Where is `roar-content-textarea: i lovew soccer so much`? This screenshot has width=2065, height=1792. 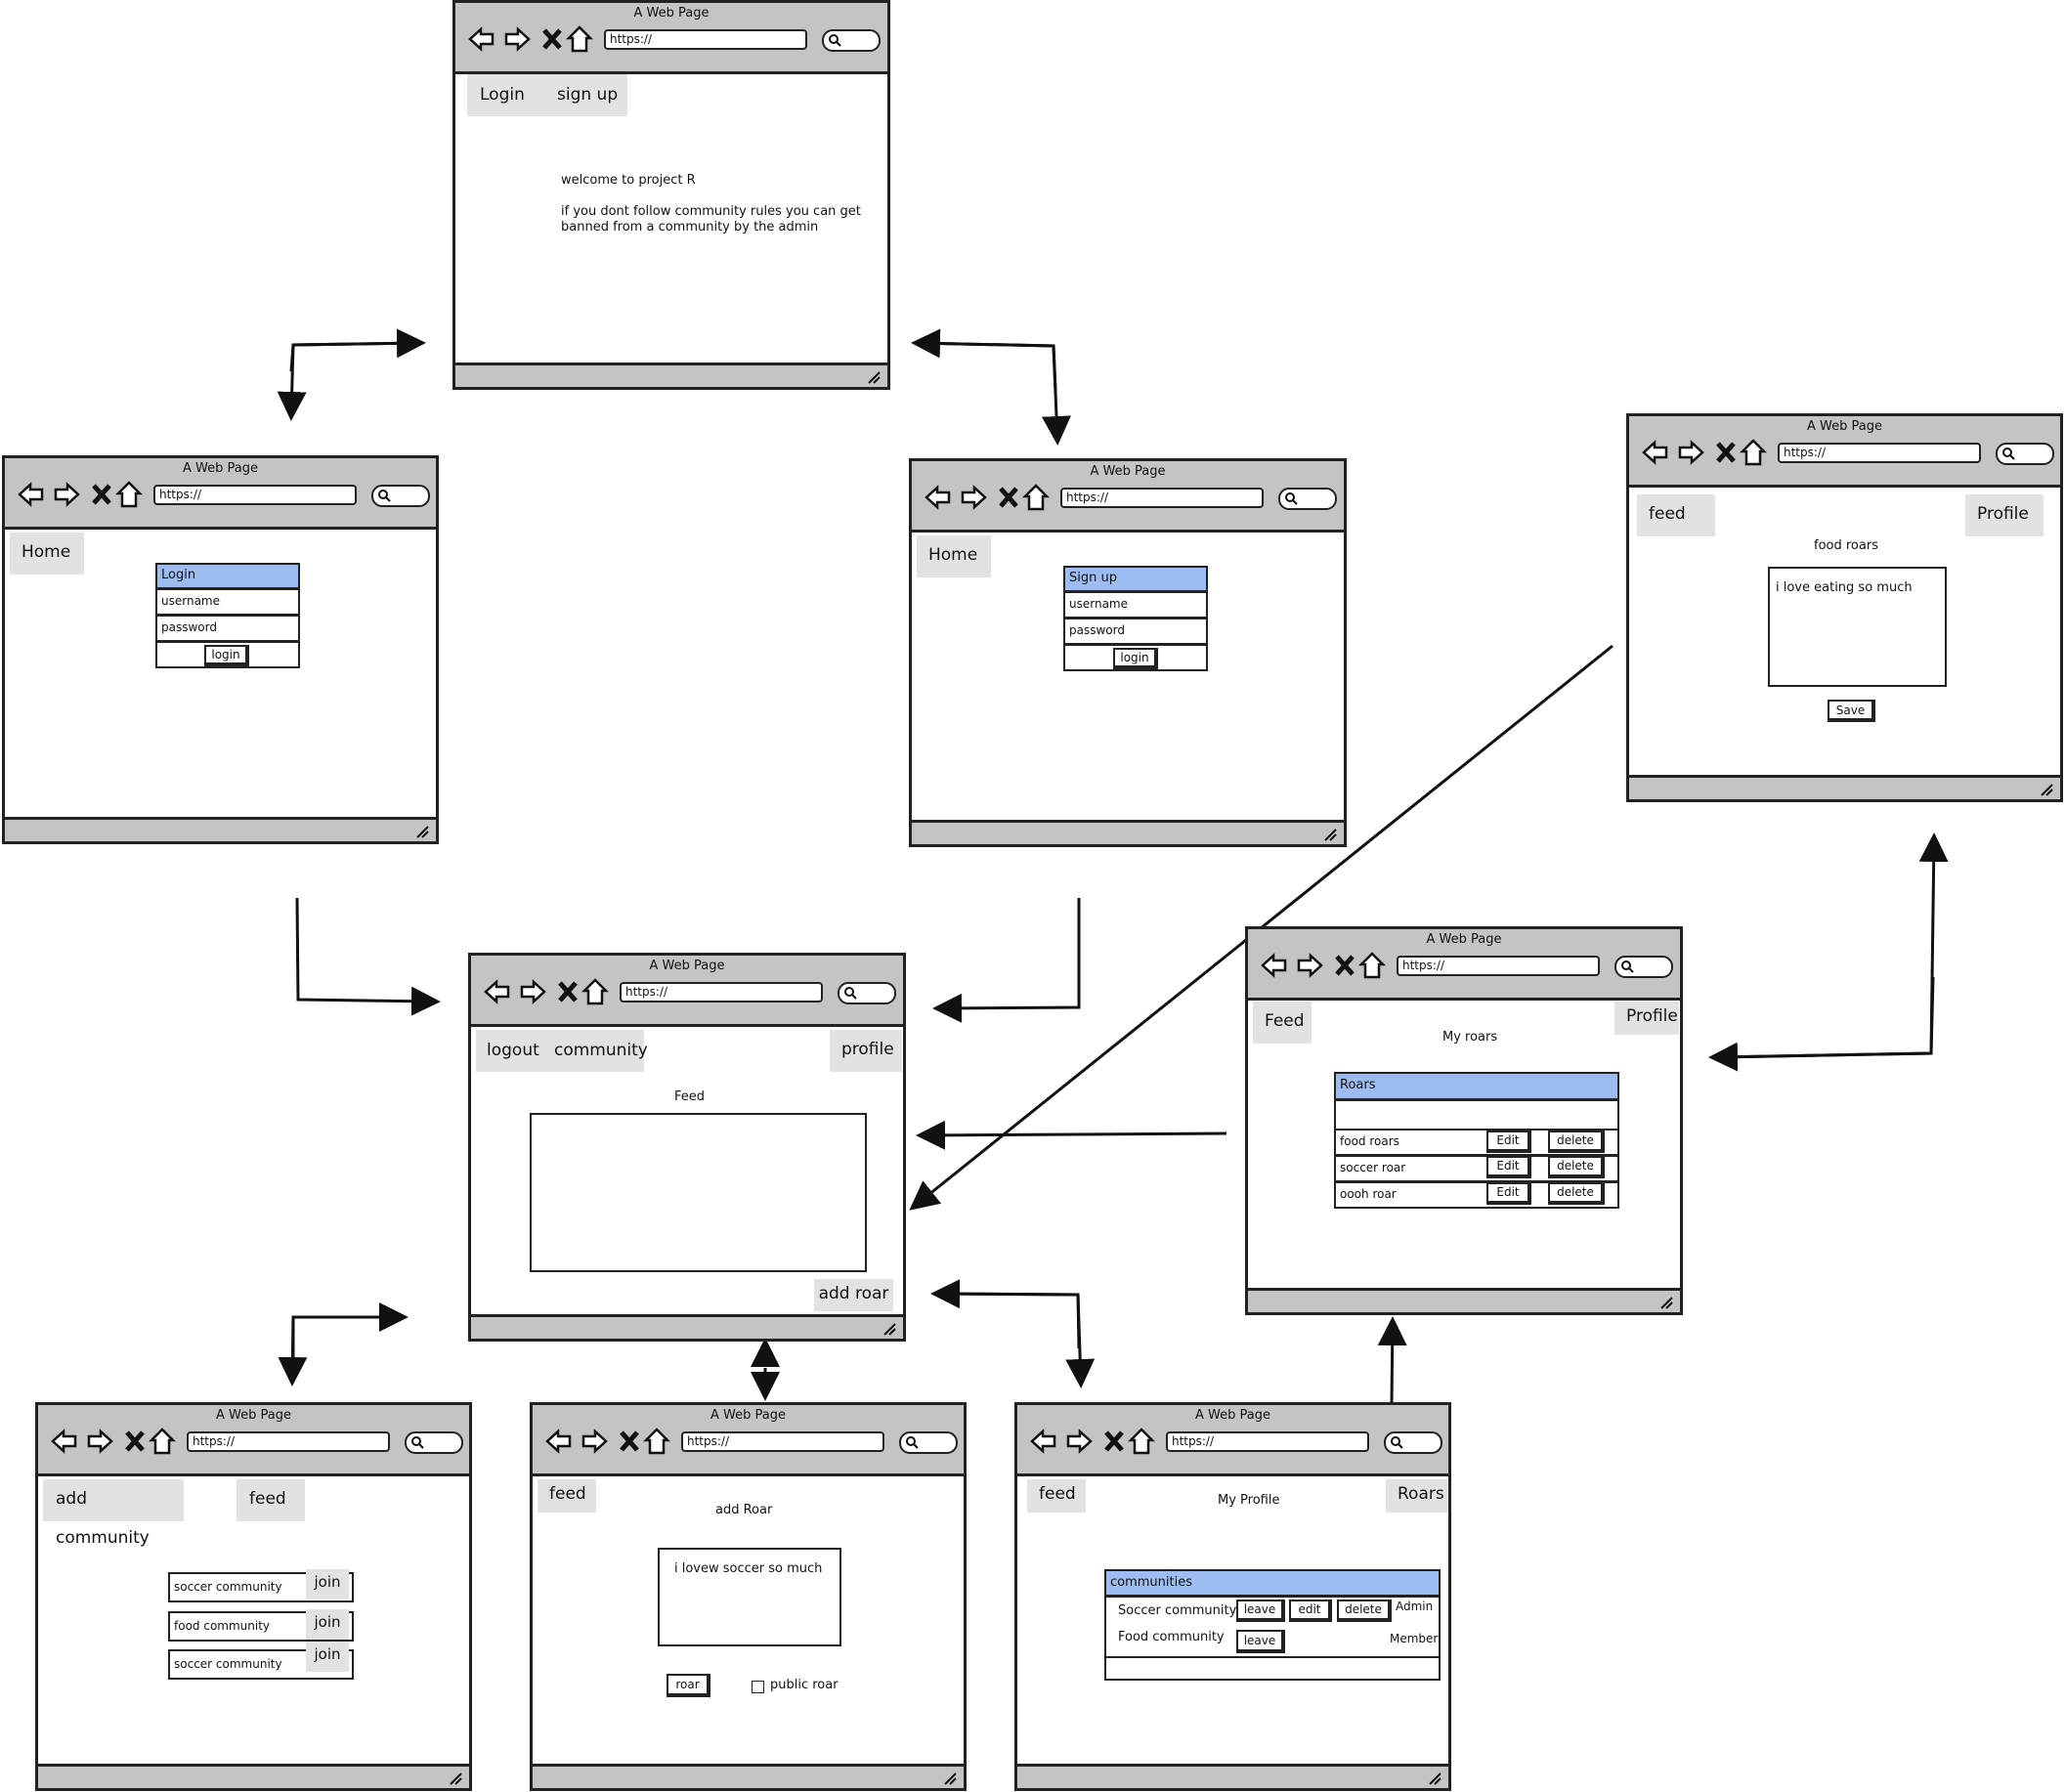
roar-content-textarea: i lovew soccer so much is located at coordinates (749, 1597).